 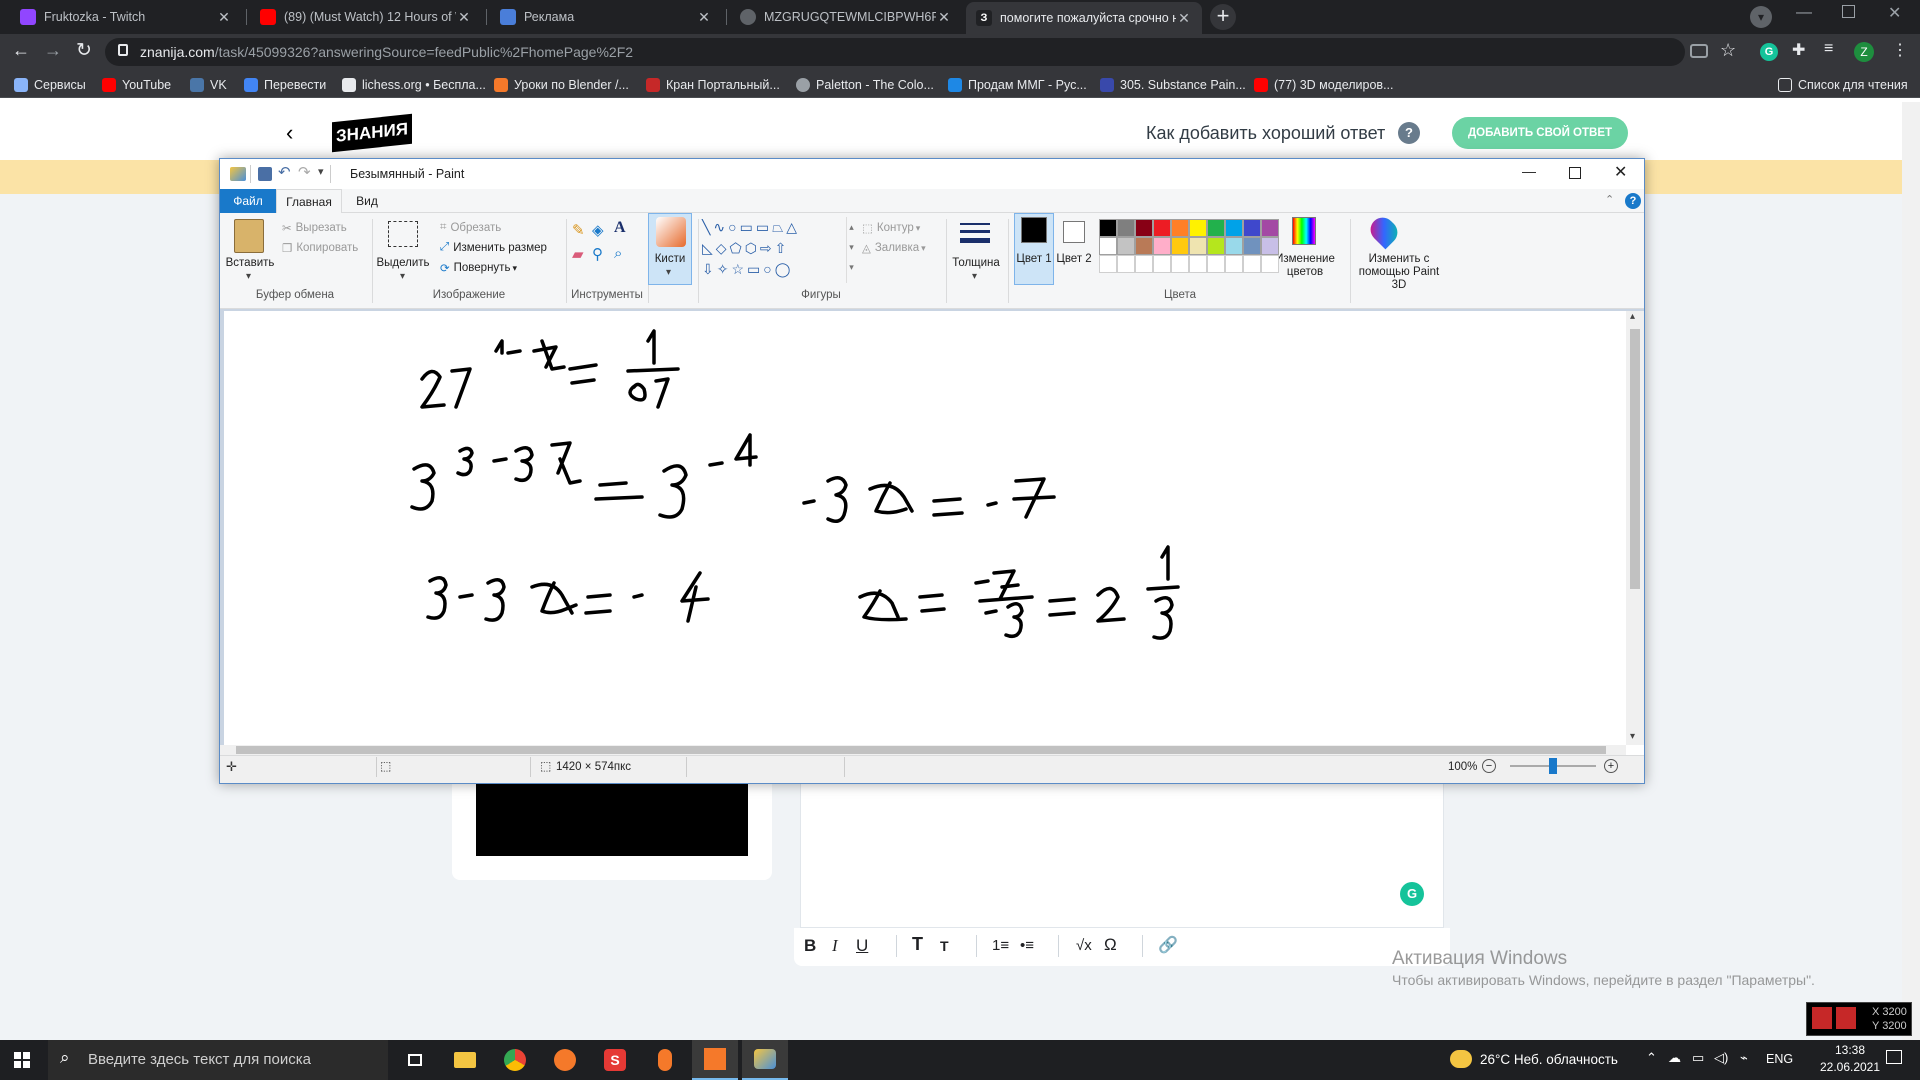 I want to click on page-scrollbar, so click(x=1911, y=571).